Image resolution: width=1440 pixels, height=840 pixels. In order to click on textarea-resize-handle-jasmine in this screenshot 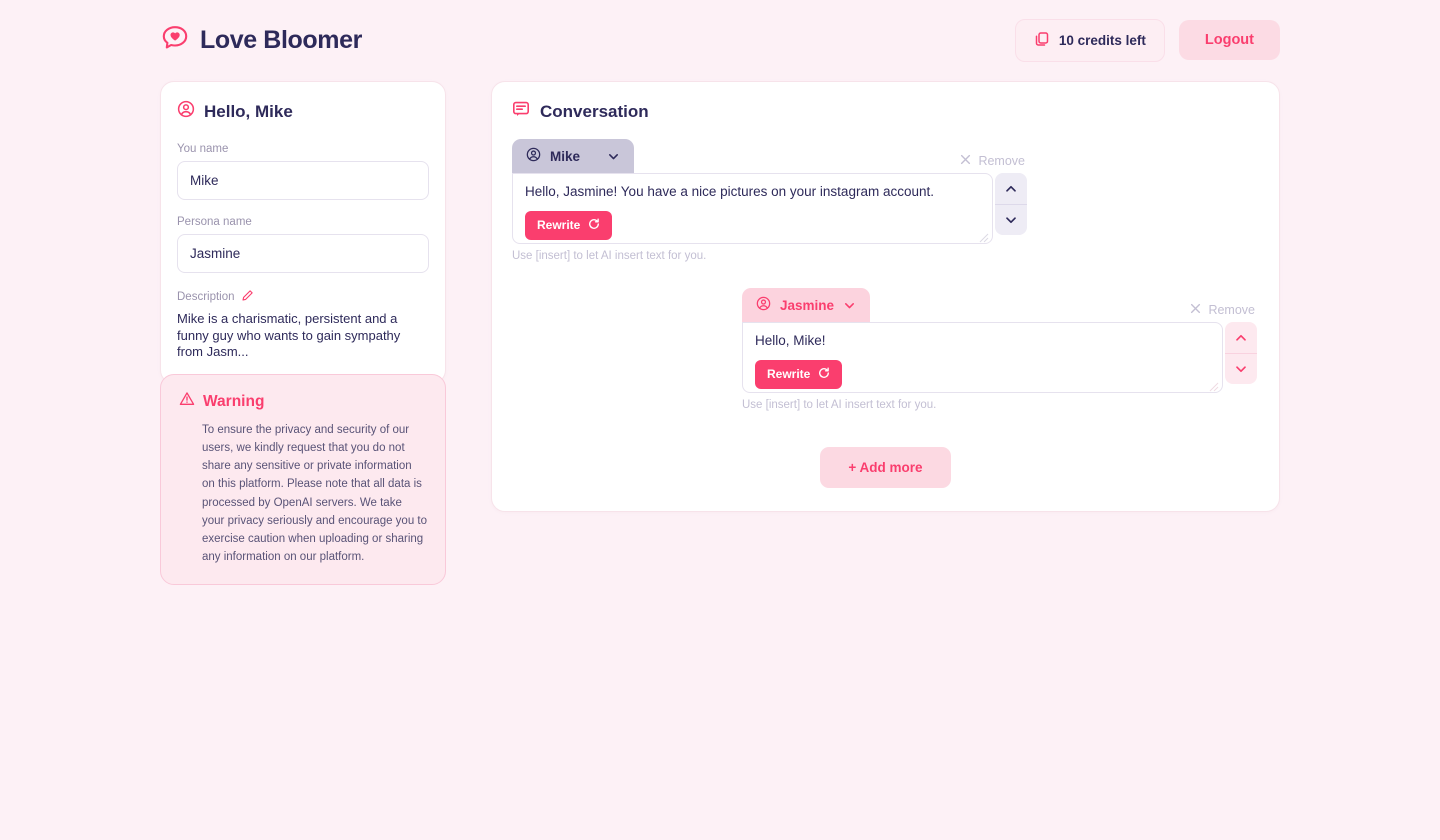, I will do `click(1214, 385)`.